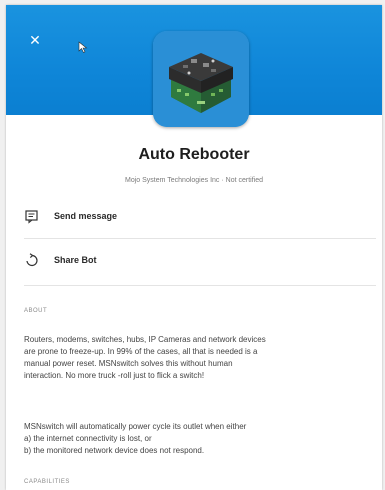 The height and width of the screenshot is (490, 385). I want to click on about-header: ABOUT, so click(36, 311).